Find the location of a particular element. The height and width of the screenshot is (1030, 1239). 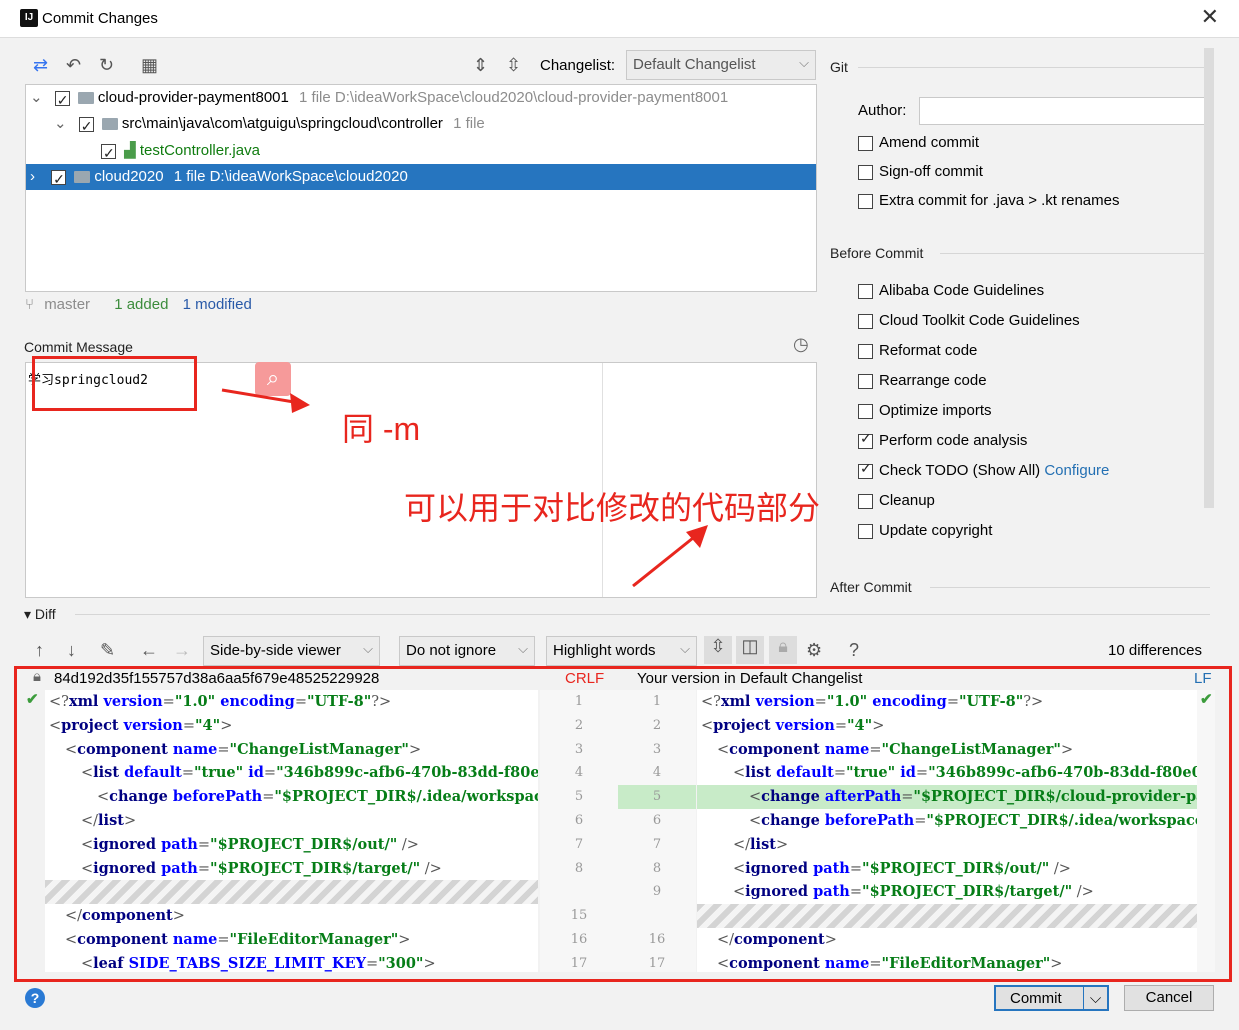

option-label: Cloud Toolkit Code Guidelines is located at coordinates (979, 320).